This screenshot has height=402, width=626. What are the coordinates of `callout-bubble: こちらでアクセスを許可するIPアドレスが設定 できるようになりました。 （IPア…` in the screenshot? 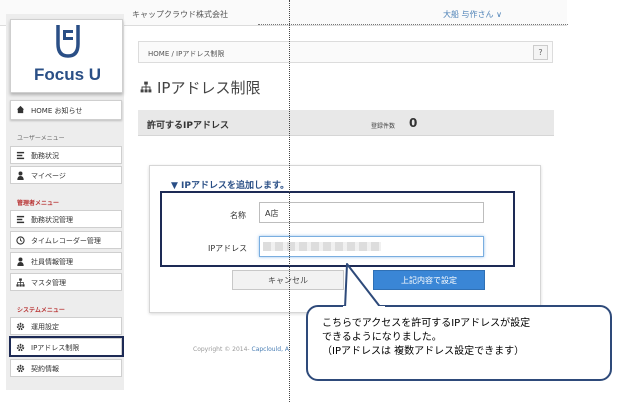 It's located at (459, 343).